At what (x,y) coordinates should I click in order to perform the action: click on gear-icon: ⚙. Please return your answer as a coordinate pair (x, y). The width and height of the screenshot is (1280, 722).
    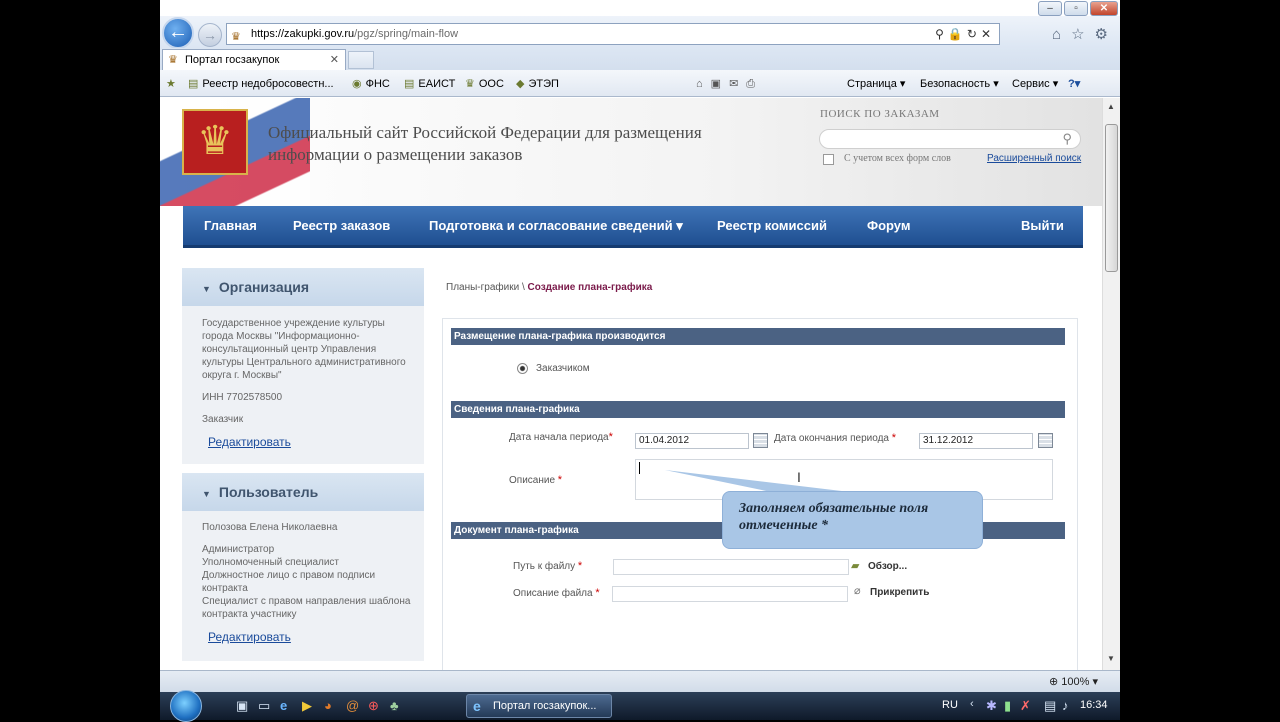
    Looking at the image, I should click on (1106, 34).